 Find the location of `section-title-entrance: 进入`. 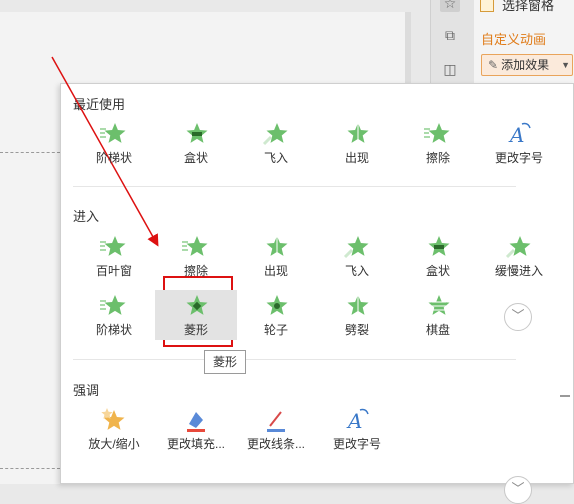

section-title-entrance: 进入 is located at coordinates (86, 216).